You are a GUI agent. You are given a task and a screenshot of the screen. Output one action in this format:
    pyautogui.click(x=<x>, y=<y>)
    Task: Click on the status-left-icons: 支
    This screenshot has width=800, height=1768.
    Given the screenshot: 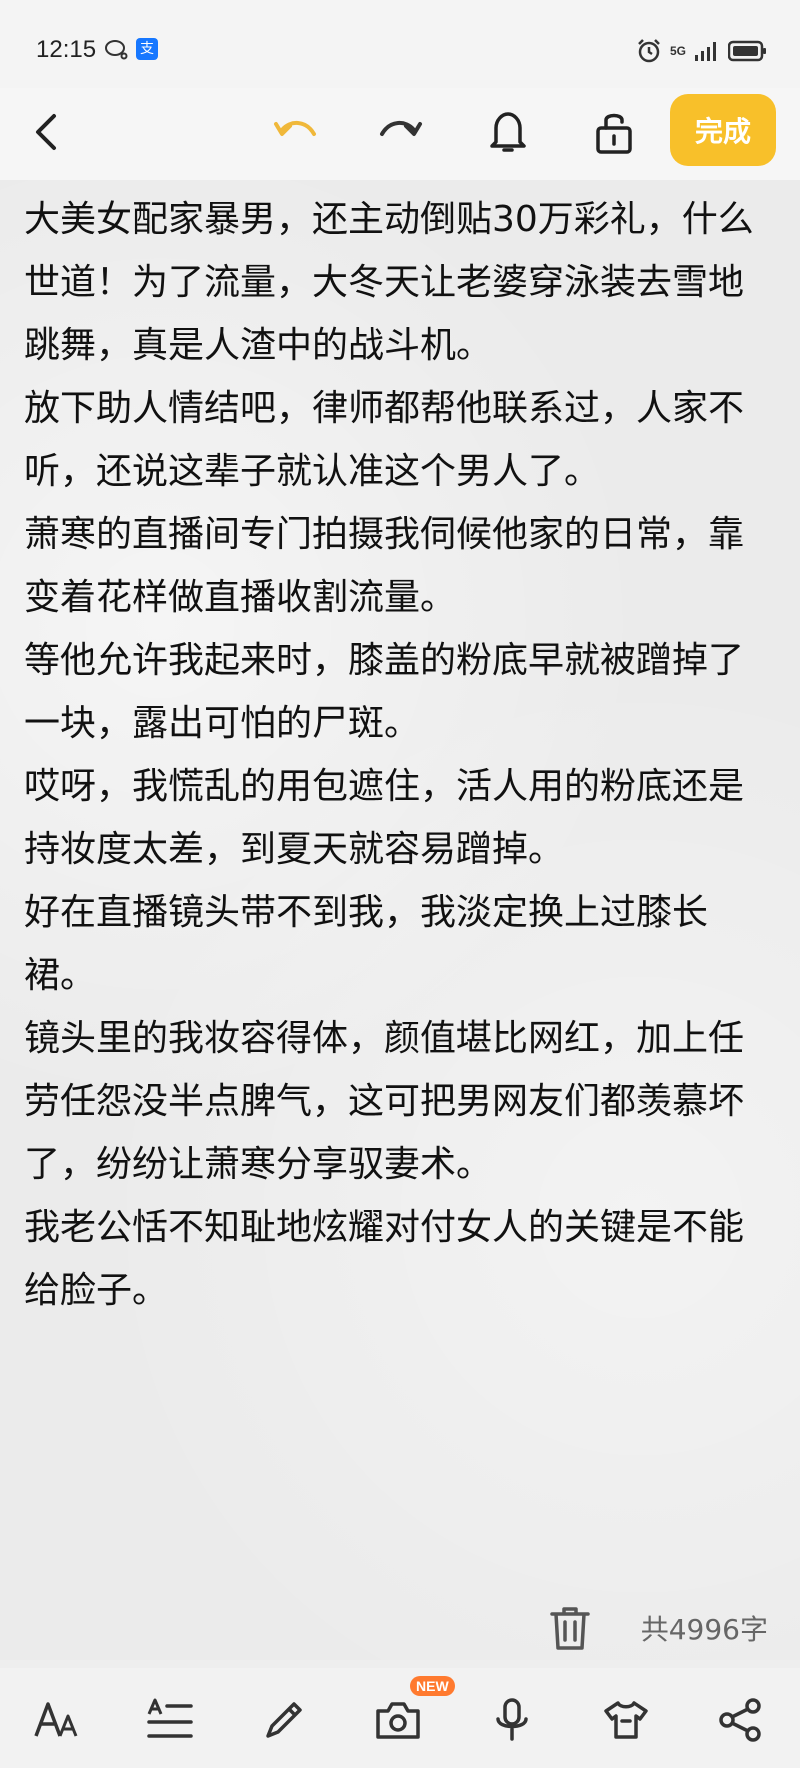 What is the action you would take?
    pyautogui.click(x=131, y=49)
    